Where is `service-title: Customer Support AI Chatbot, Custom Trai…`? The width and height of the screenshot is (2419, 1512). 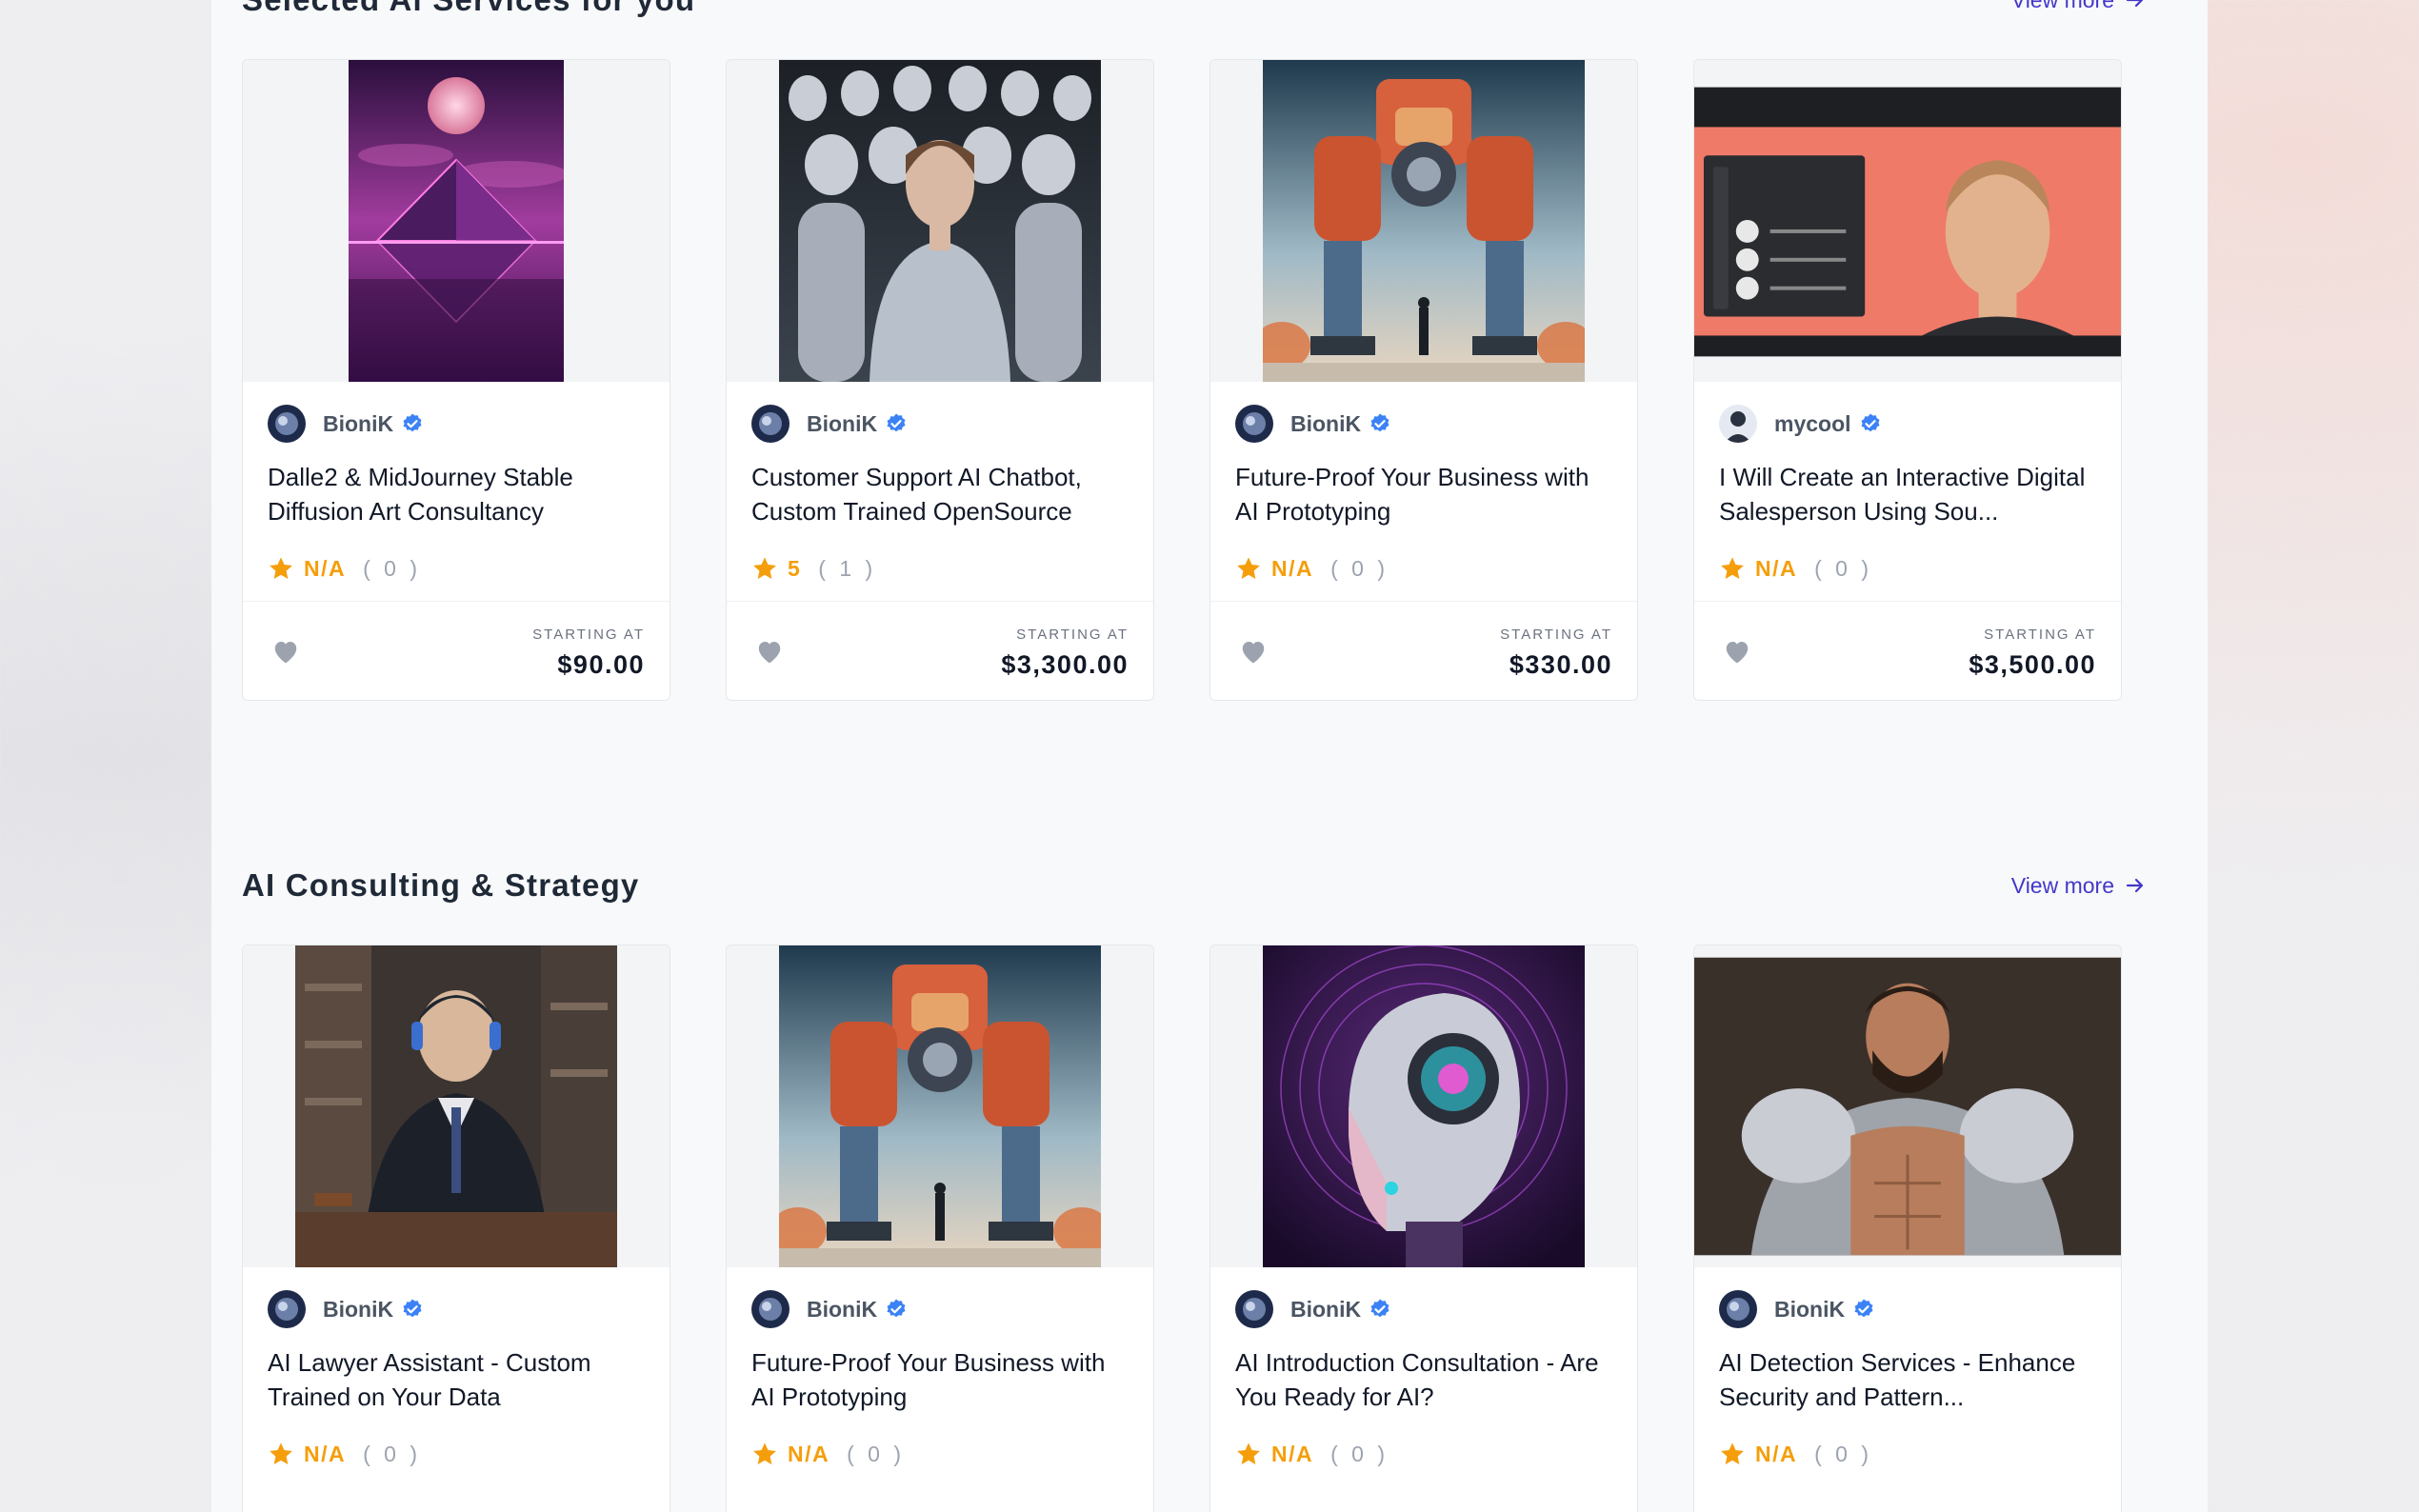
service-title: Customer Support AI Chatbot, Custom Trai… is located at coordinates (941, 494).